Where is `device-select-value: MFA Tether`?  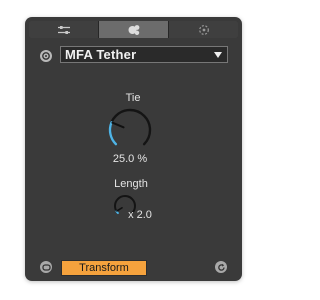
device-select-value: MFA Tether is located at coordinates (101, 54).